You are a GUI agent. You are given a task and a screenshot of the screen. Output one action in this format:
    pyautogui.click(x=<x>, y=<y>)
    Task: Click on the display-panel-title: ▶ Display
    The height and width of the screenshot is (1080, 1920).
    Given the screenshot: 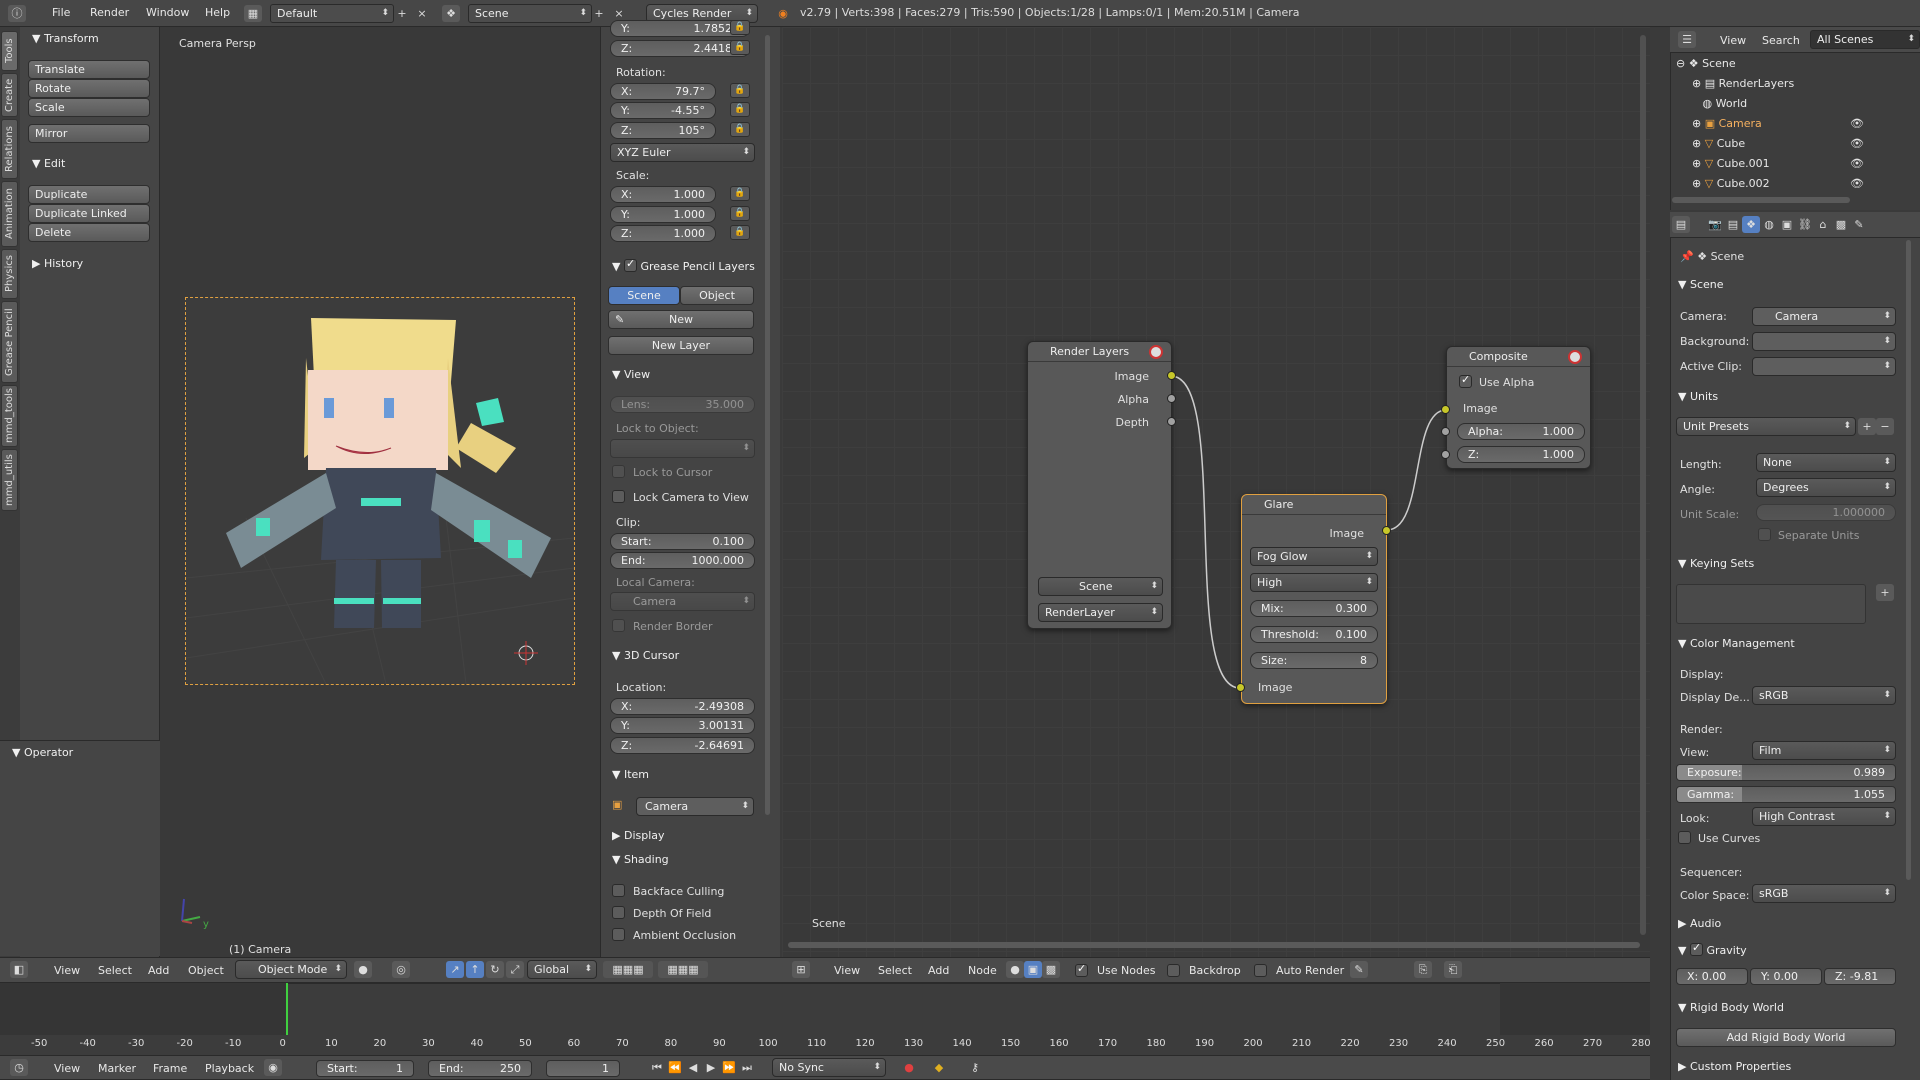 What is the action you would take?
    pyautogui.click(x=638, y=835)
    